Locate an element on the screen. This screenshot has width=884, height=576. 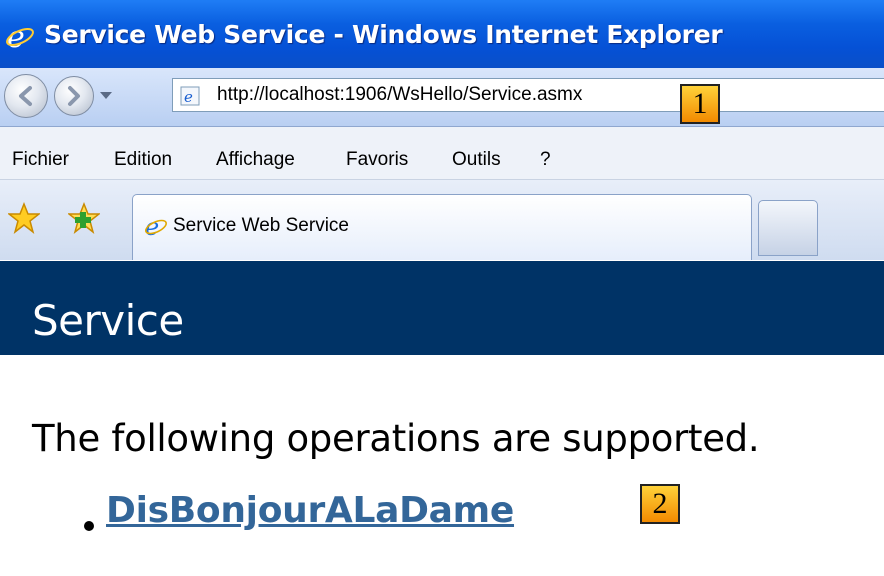
menu-edition: Edition is located at coordinates (143, 160).